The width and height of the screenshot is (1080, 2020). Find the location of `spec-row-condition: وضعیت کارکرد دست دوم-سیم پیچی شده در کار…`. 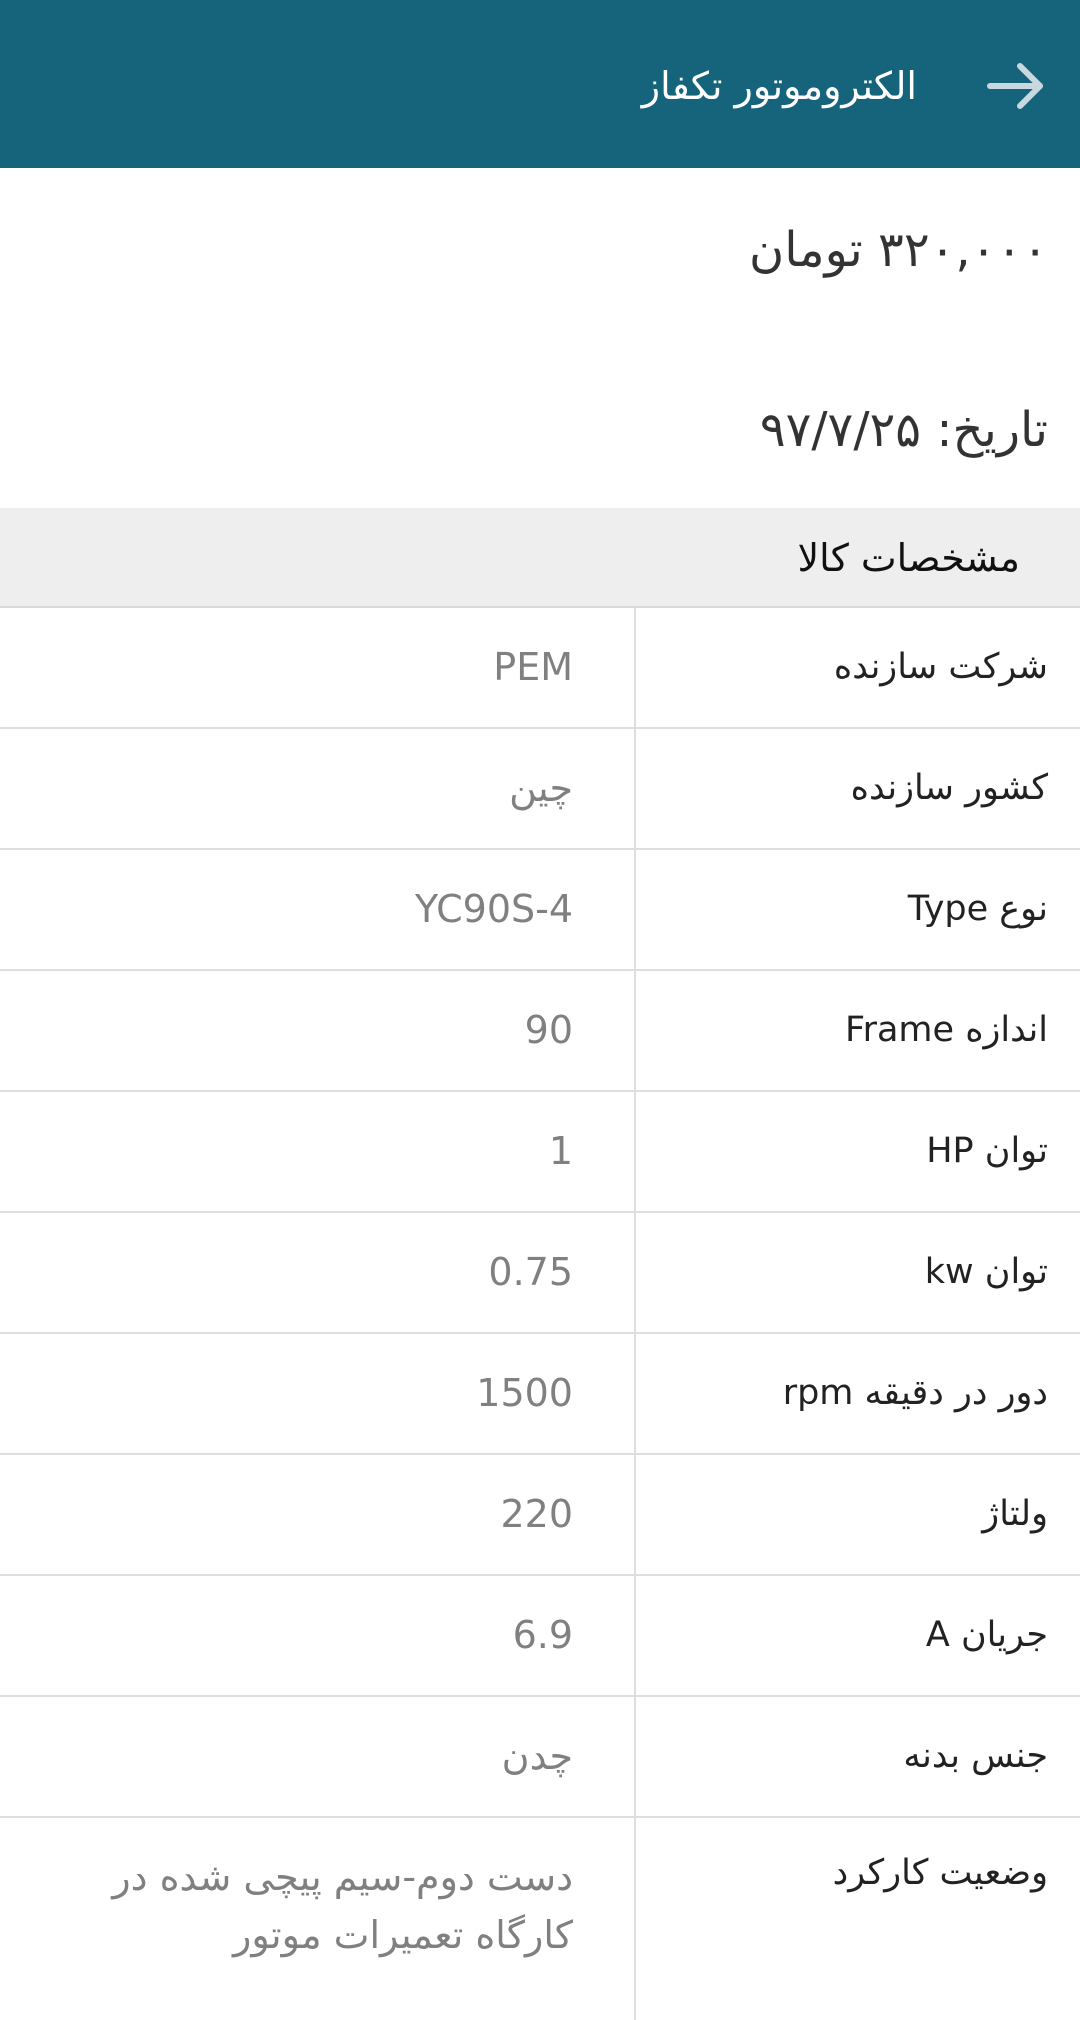

spec-row-condition: وضعیت کارکرد دست دوم-سیم پیچی شده در کار… is located at coordinates (540, 1919).